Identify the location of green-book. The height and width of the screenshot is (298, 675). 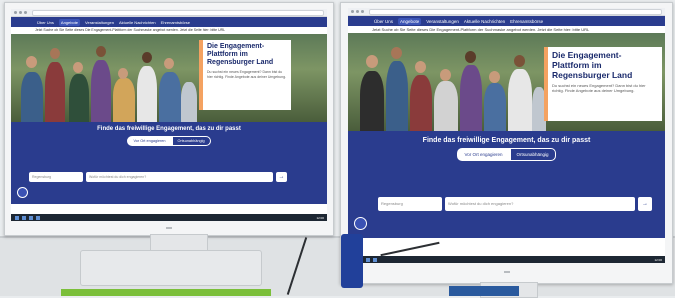
(166, 292).